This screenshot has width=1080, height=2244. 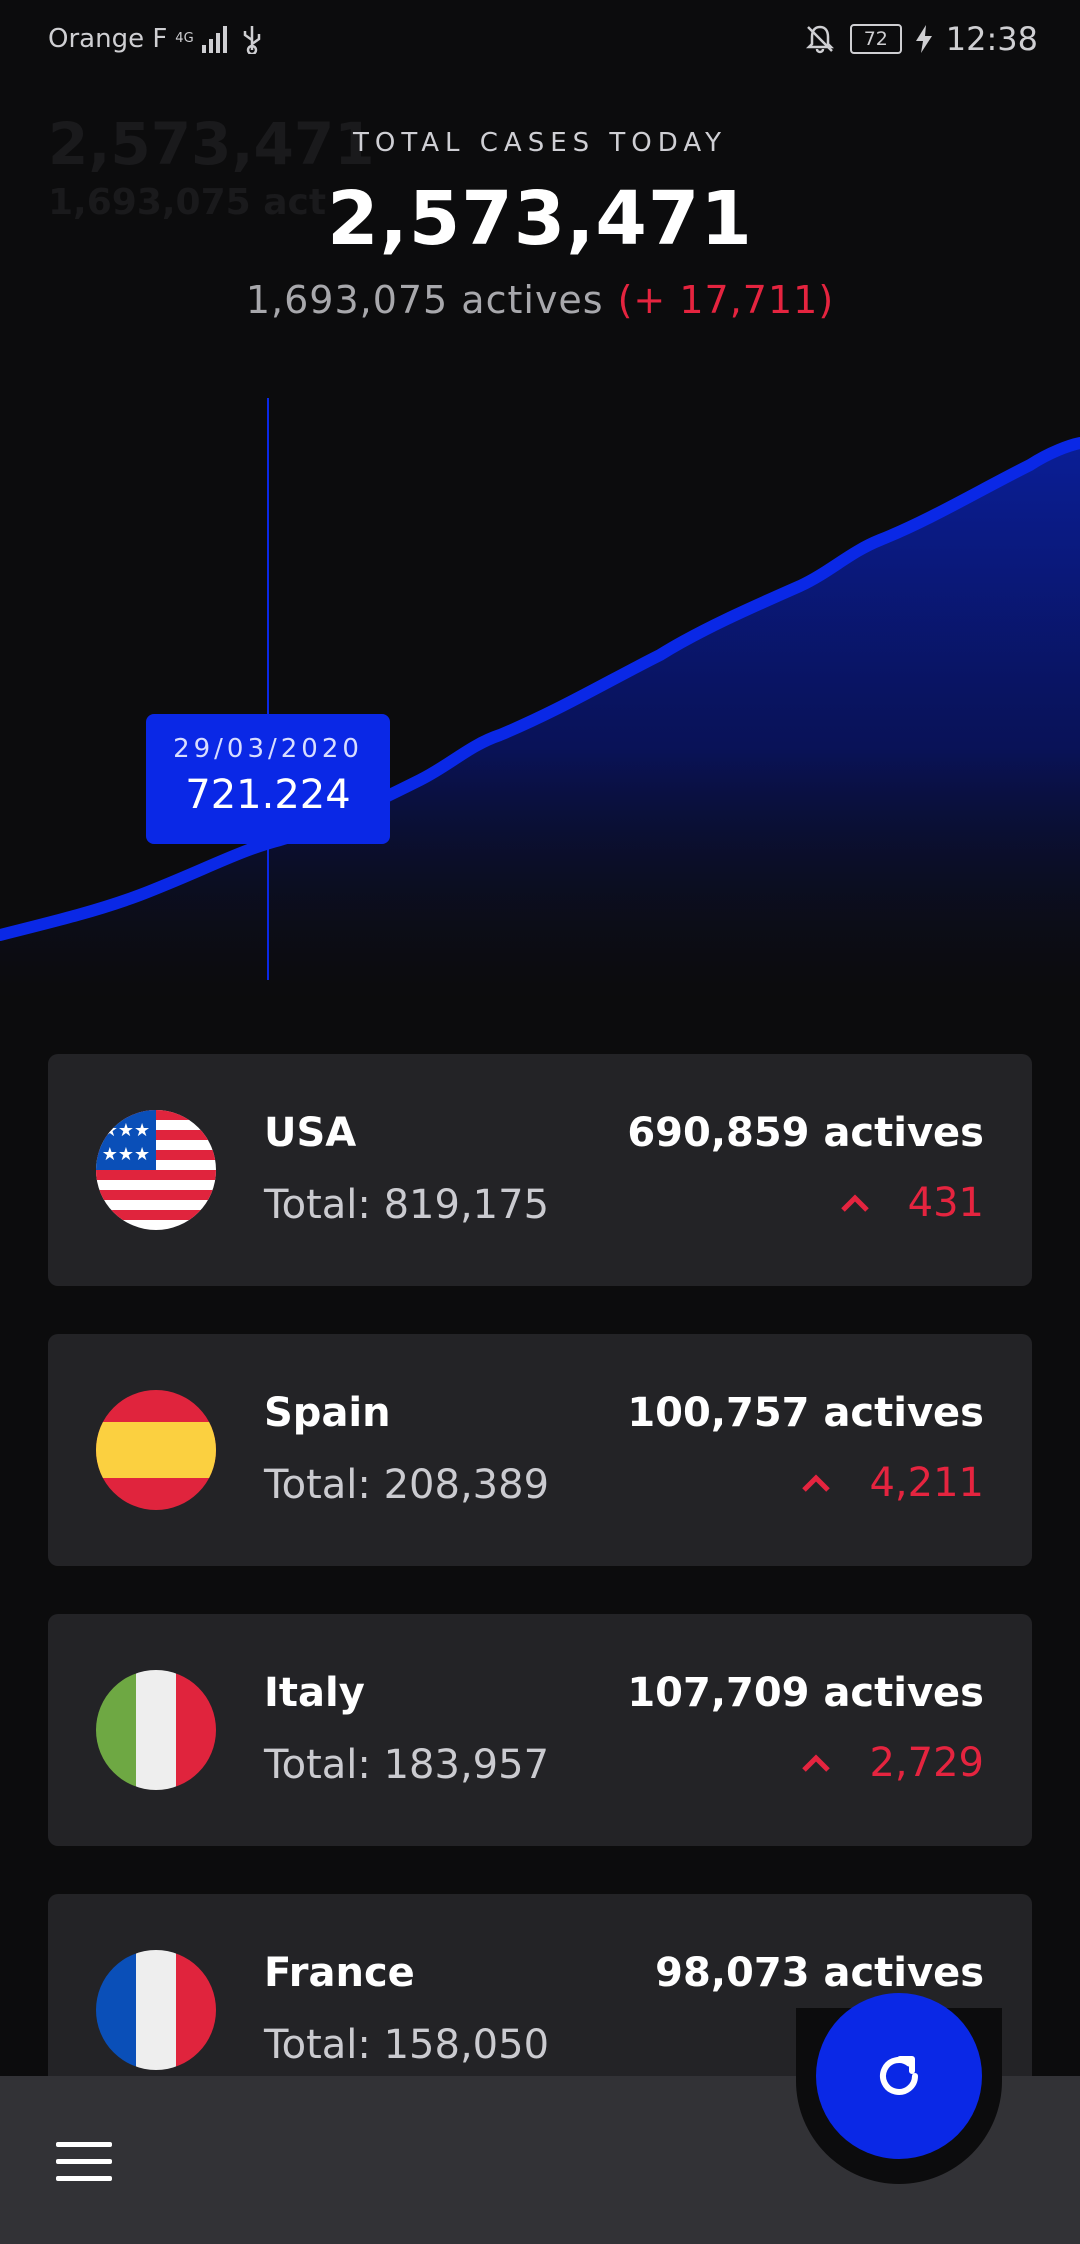 What do you see at coordinates (184, 38) in the screenshot?
I see `network-type: 4G` at bounding box center [184, 38].